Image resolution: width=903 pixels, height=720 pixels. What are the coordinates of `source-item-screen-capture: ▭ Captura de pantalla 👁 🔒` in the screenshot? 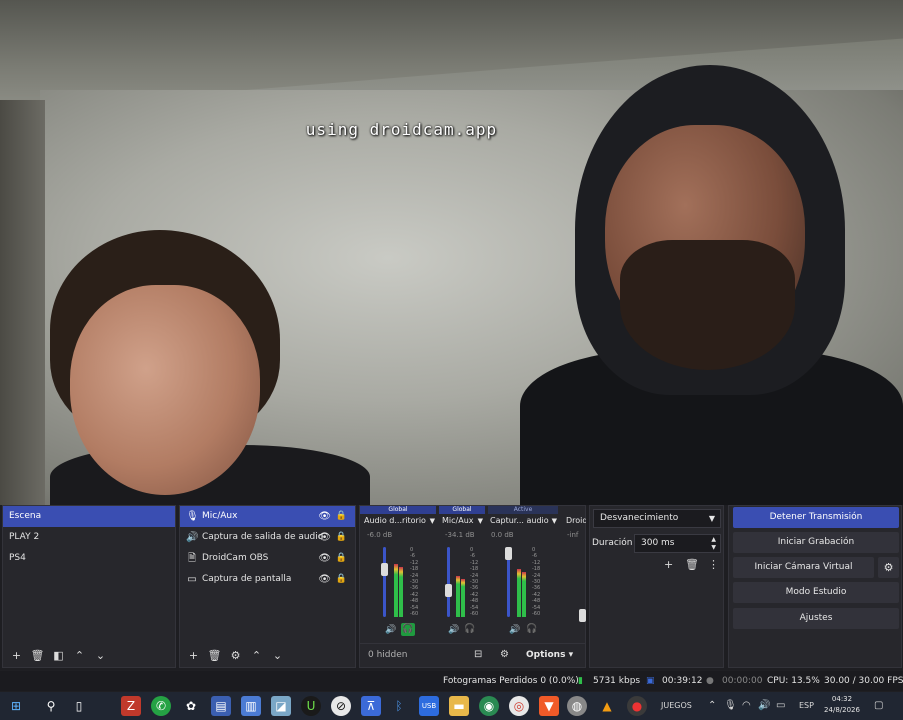 It's located at (267, 579).